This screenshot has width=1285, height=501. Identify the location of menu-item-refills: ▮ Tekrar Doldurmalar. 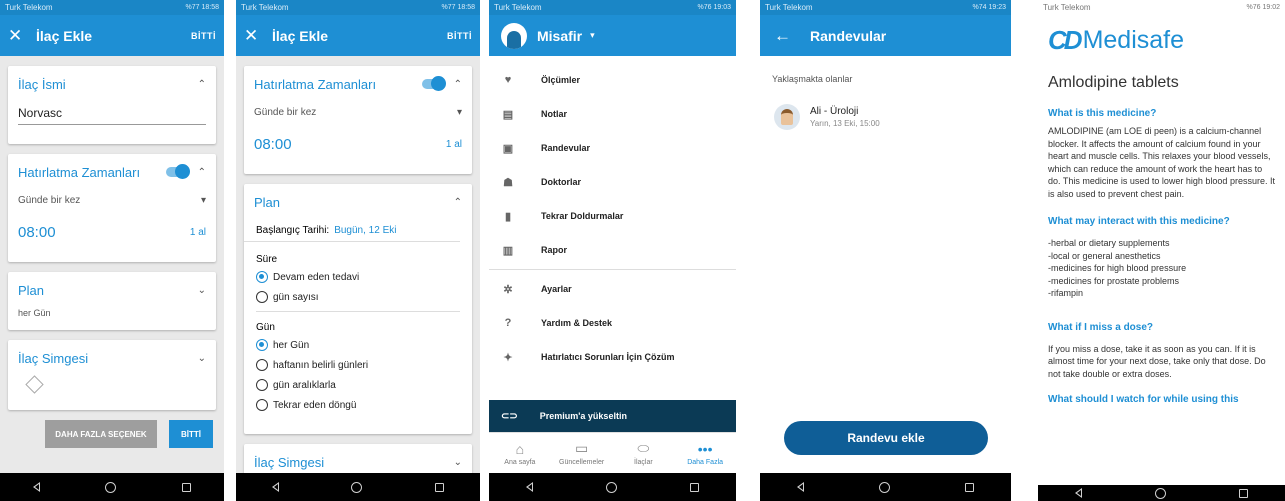
(612, 216).